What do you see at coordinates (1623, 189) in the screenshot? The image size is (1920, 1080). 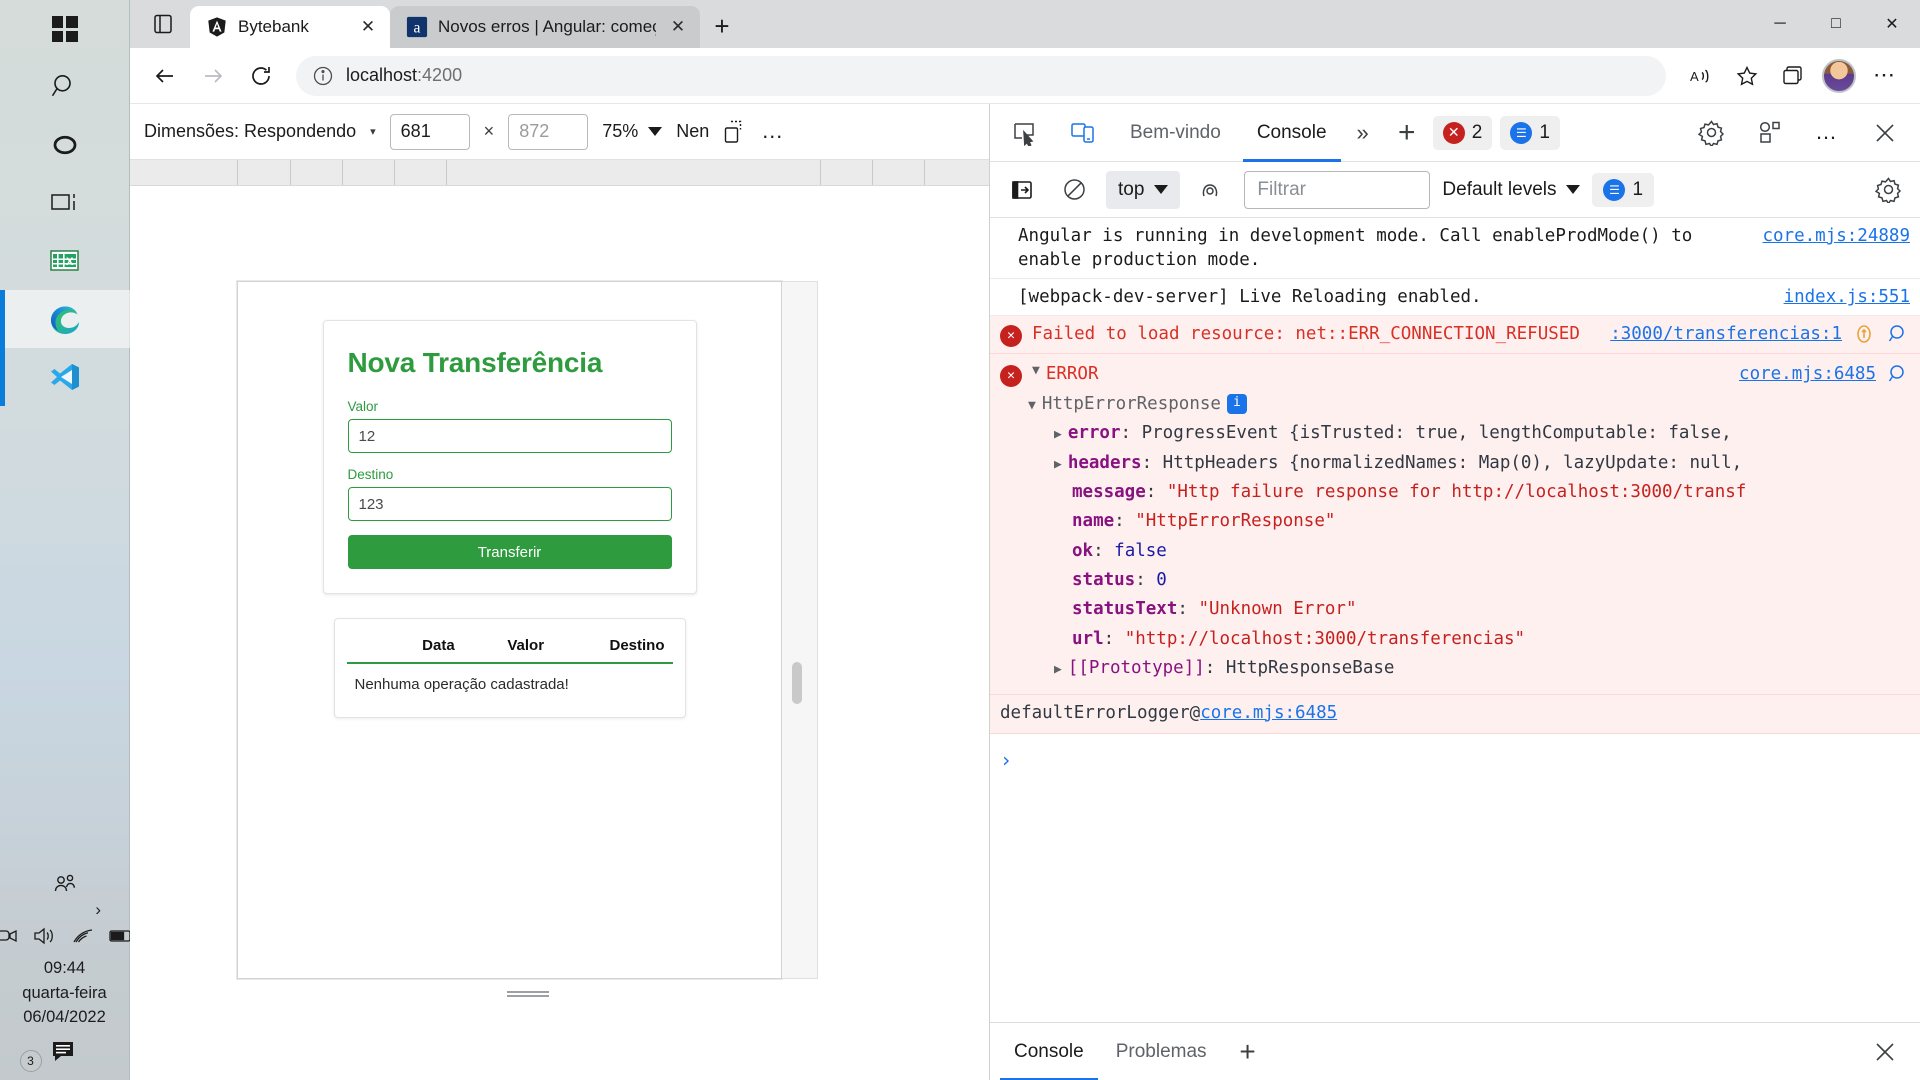 I see `info-level-badge: ☰ 1` at bounding box center [1623, 189].